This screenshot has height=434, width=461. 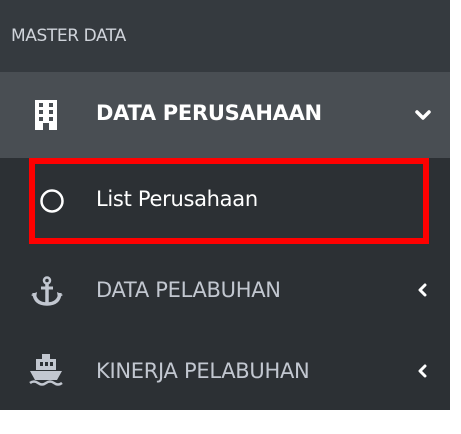 What do you see at coordinates (46, 115) in the screenshot?
I see `building-icon` at bounding box center [46, 115].